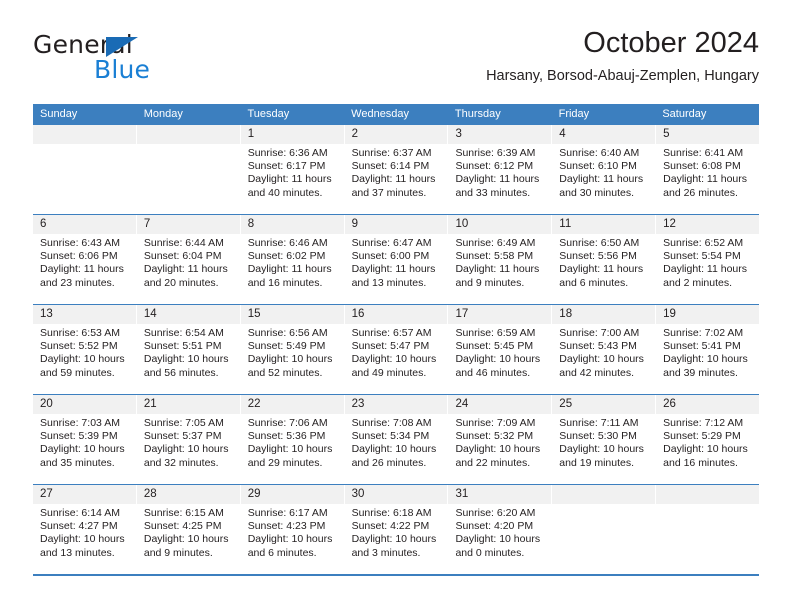 The height and width of the screenshot is (612, 792). I want to click on daylight-text: Daylight: 10 hours and 0 minutes., so click(498, 546).